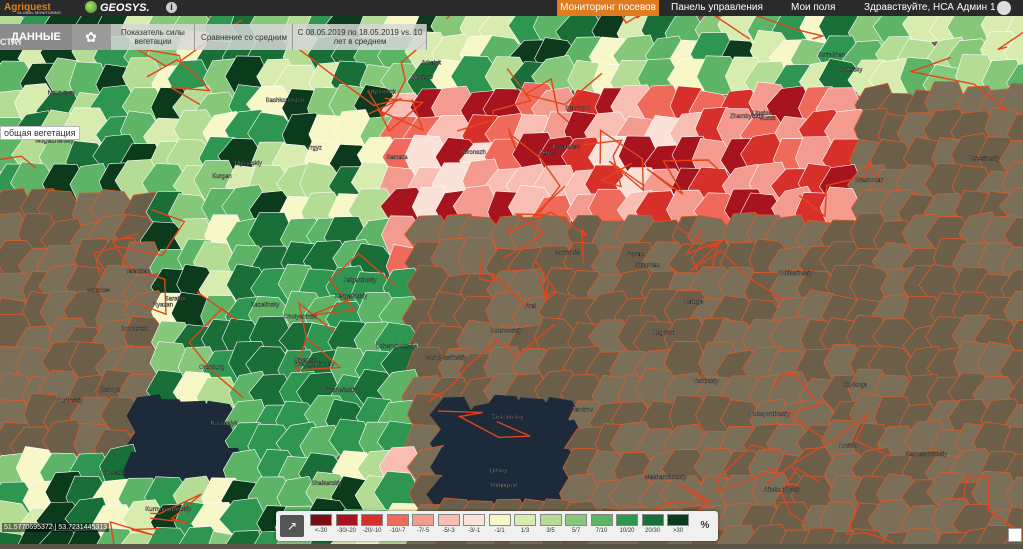 Image resolution: width=1023 pixels, height=549 pixels. Describe the element at coordinates (507, 418) in the screenshot. I see `place-label: Taskalinskiy` at that location.